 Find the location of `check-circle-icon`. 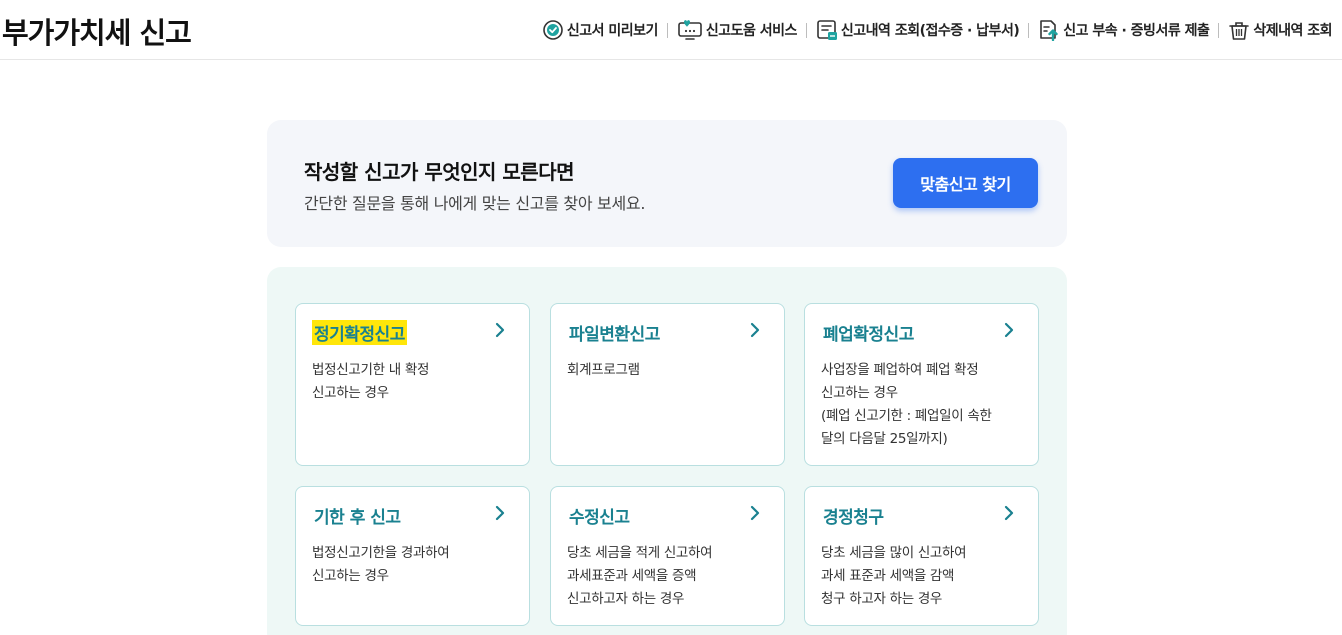

check-circle-icon is located at coordinates (553, 30).